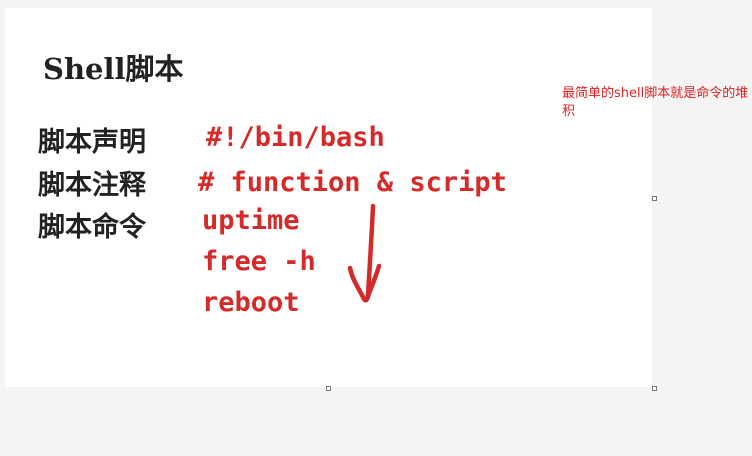 This screenshot has height=456, width=752. Describe the element at coordinates (251, 302) in the screenshot. I see `code-reboot: reboot` at that location.